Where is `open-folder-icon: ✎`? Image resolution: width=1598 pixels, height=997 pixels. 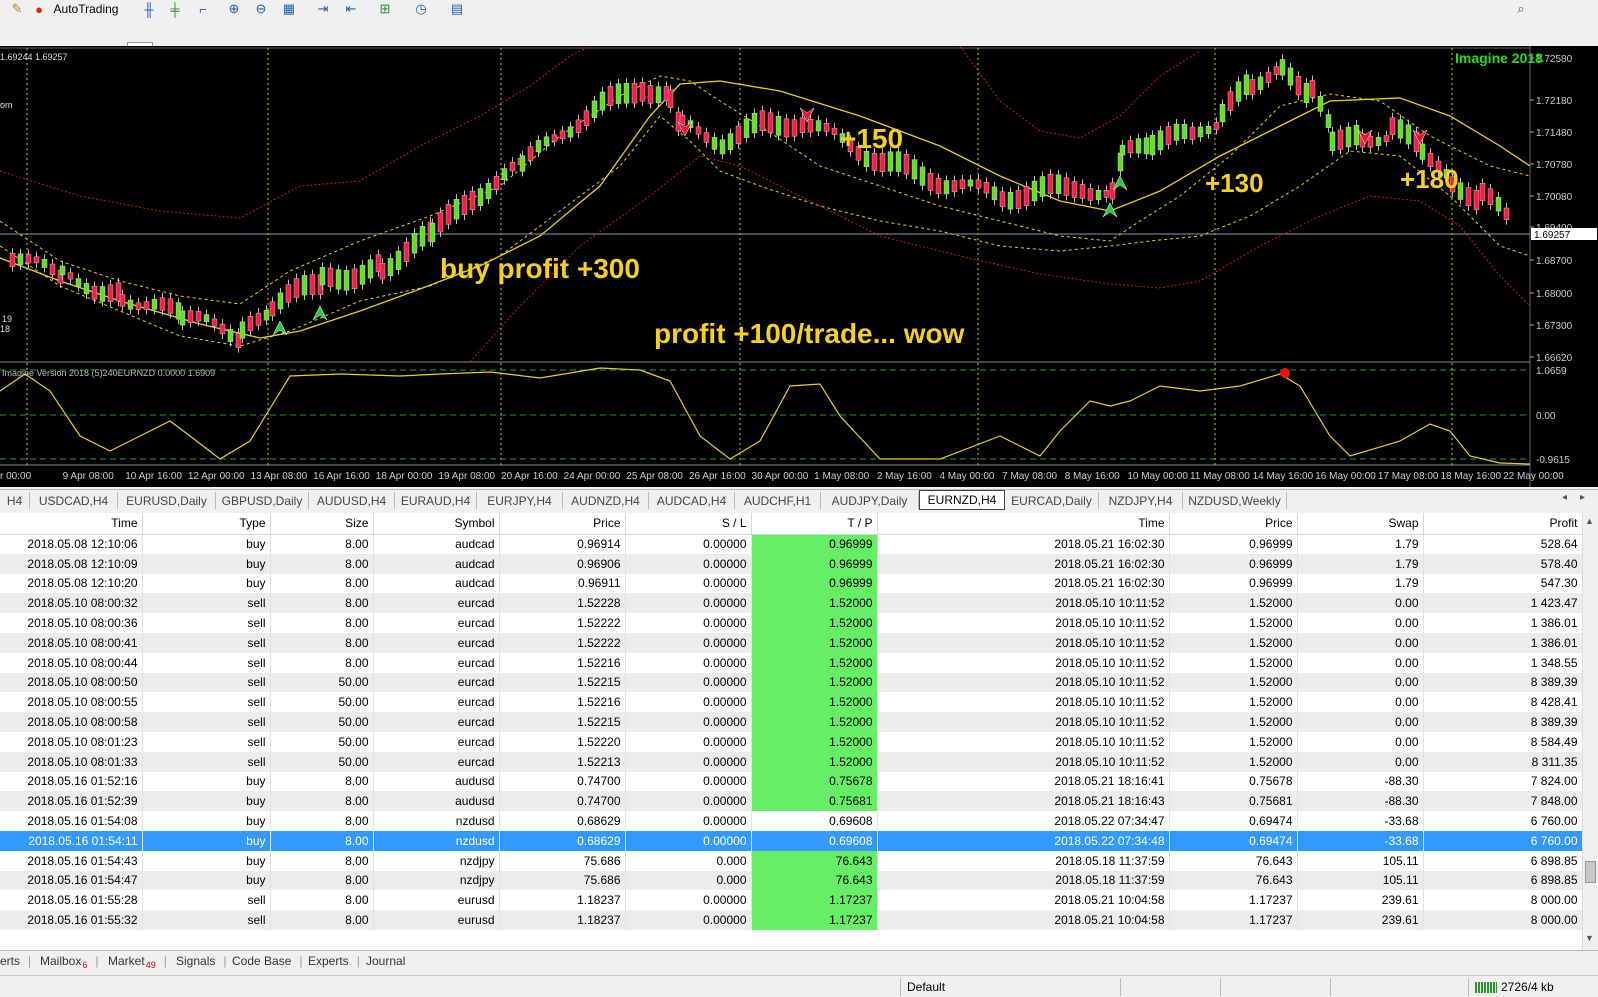 open-folder-icon: ✎ is located at coordinates (17, 9).